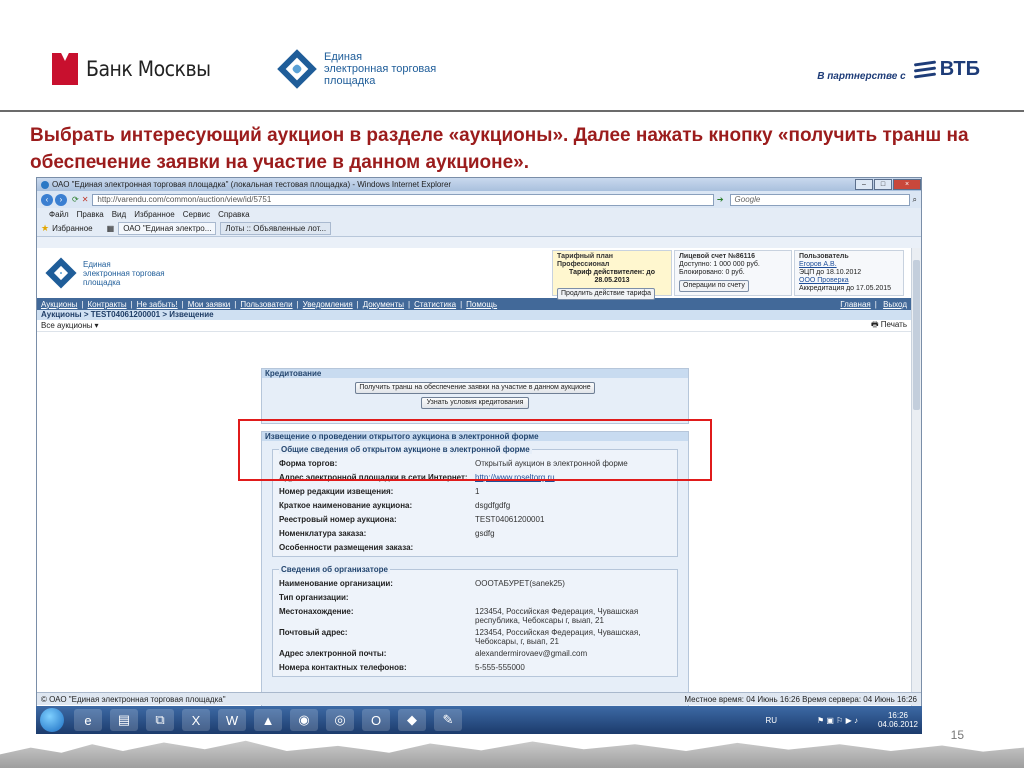 The height and width of the screenshot is (768, 1024). Describe the element at coordinates (383, 304) in the screenshot. I see `nav-documents: Документы` at that location.